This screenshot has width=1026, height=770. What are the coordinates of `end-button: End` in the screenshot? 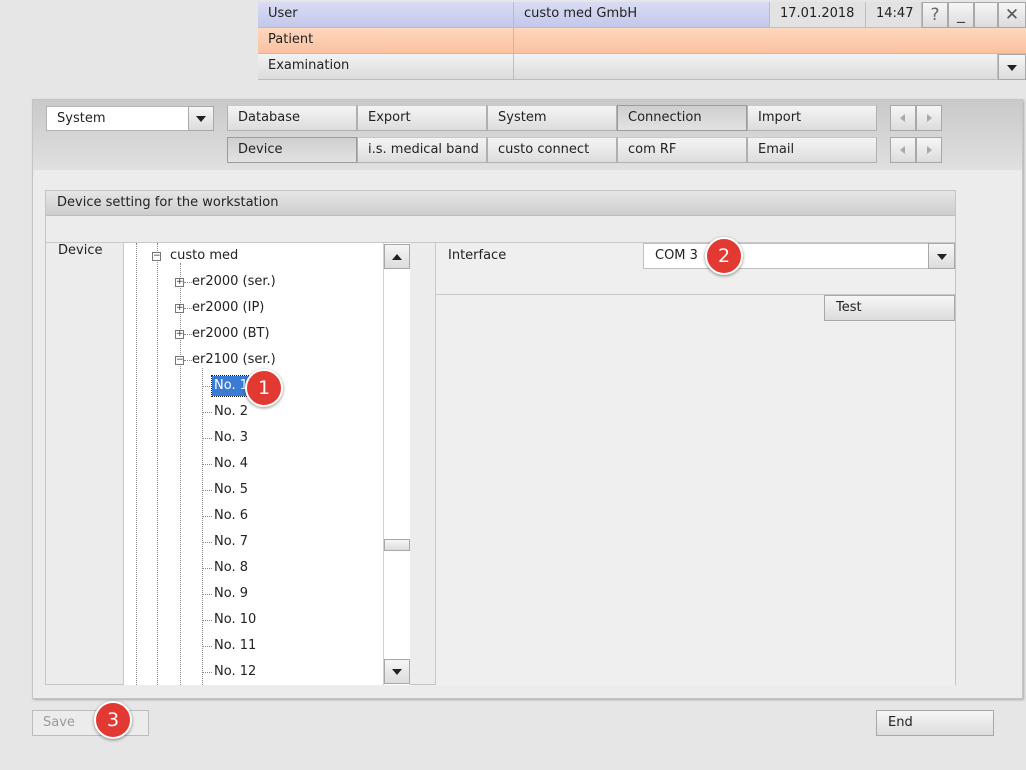 It's located at (935, 723).